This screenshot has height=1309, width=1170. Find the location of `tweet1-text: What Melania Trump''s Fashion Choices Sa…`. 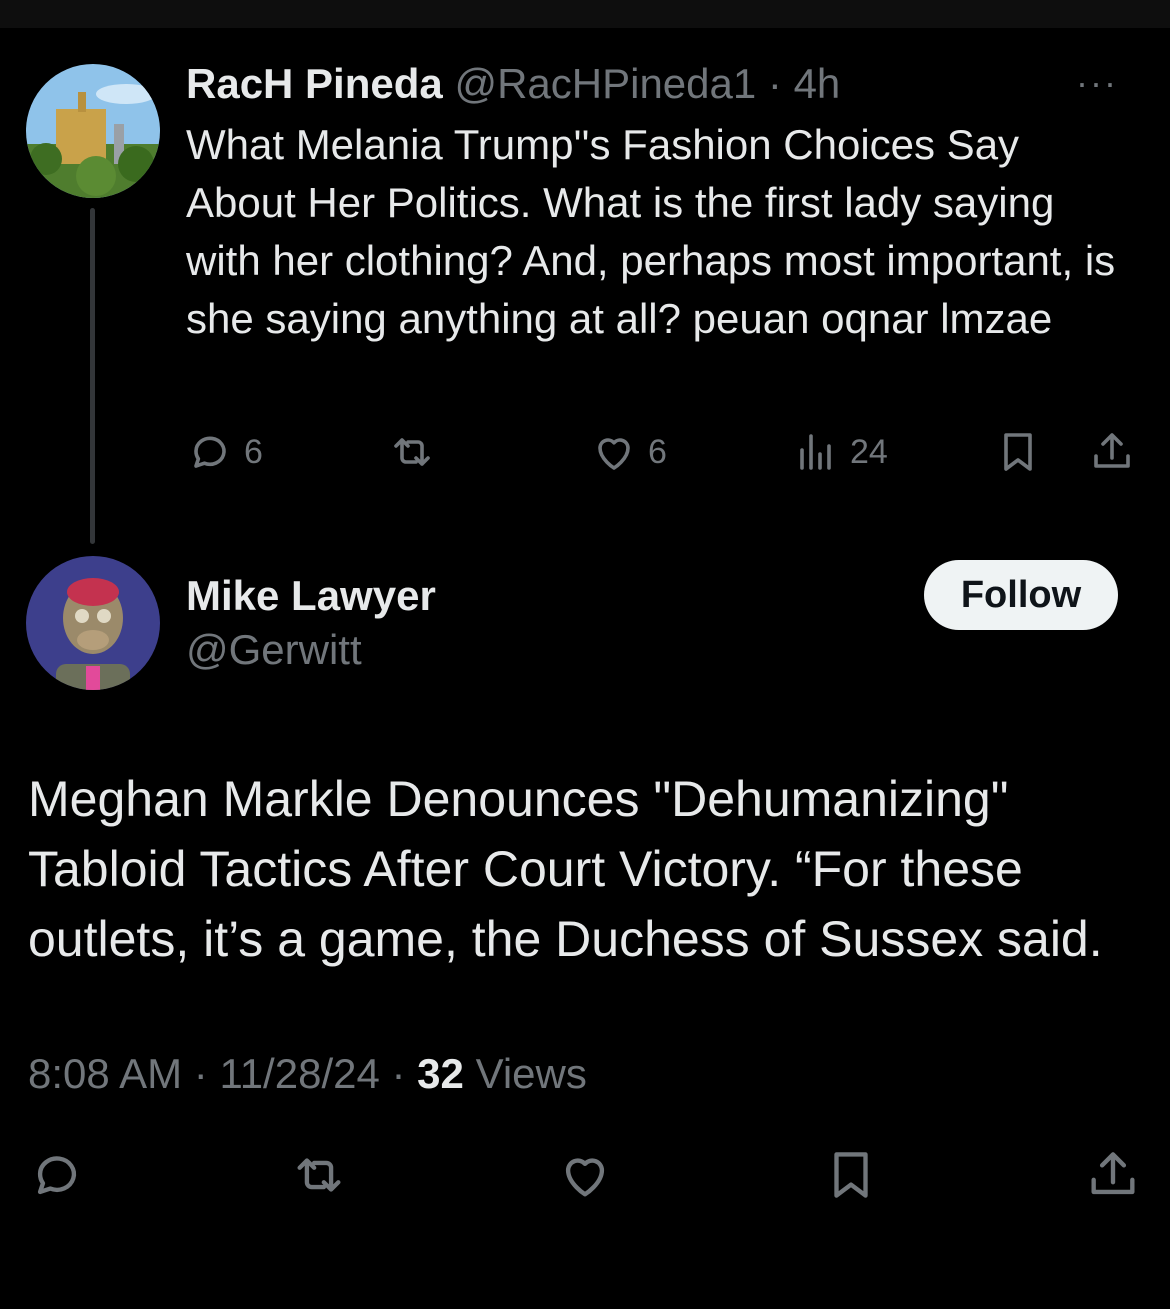

tweet1-text: What Melania Trump''s Fashion Choices Sa… is located at coordinates (651, 231).